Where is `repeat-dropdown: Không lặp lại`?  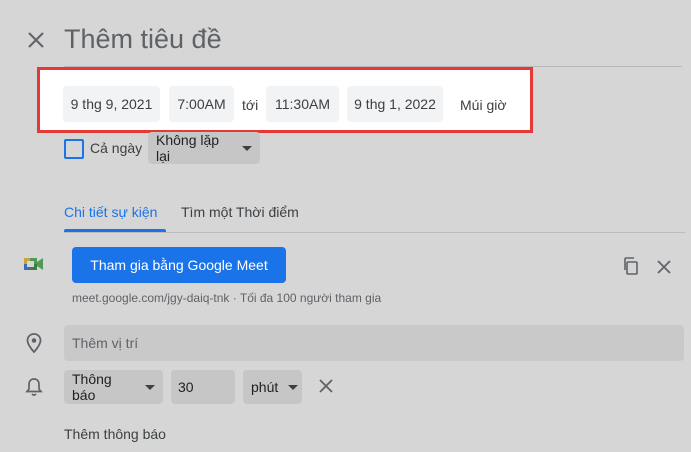
repeat-dropdown: Không lặp lại is located at coordinates (204, 148).